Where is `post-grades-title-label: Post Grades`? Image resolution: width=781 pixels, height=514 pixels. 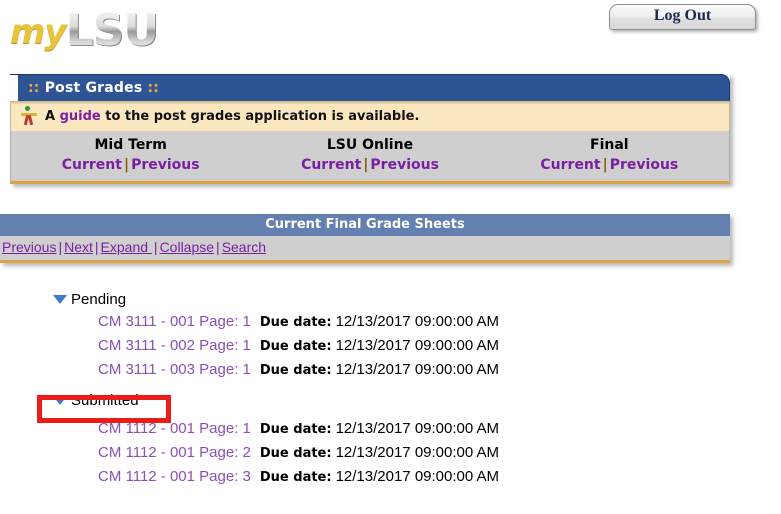 post-grades-title-label: Post Grades is located at coordinates (93, 88).